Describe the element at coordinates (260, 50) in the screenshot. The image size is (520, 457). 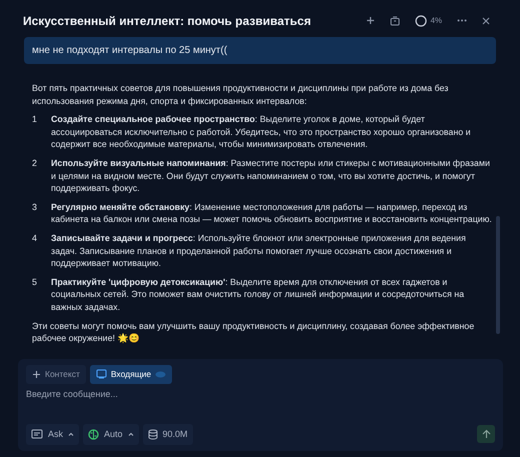
I see `user-message: мне не подходят интервалы по 25 минут((` at that location.